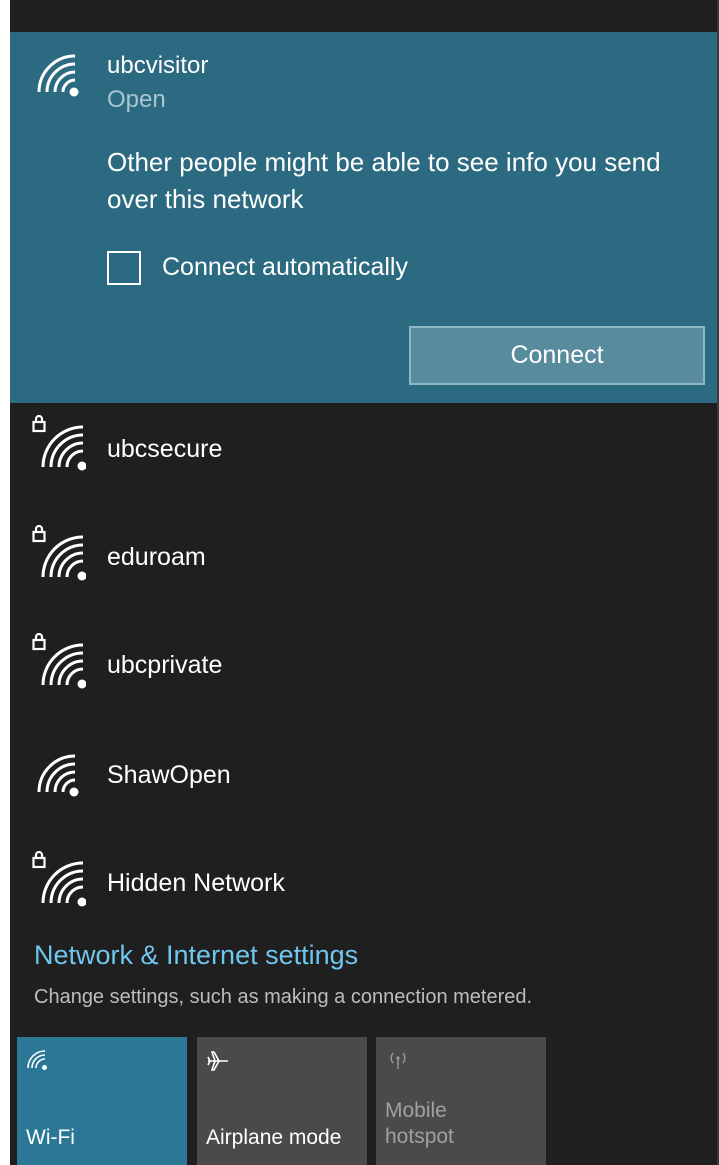 Image resolution: width=719 pixels, height=1165 pixels. Describe the element at coordinates (461, 1101) in the screenshot. I see `mobile-hotspot-tile: Mobile hotspot` at that location.